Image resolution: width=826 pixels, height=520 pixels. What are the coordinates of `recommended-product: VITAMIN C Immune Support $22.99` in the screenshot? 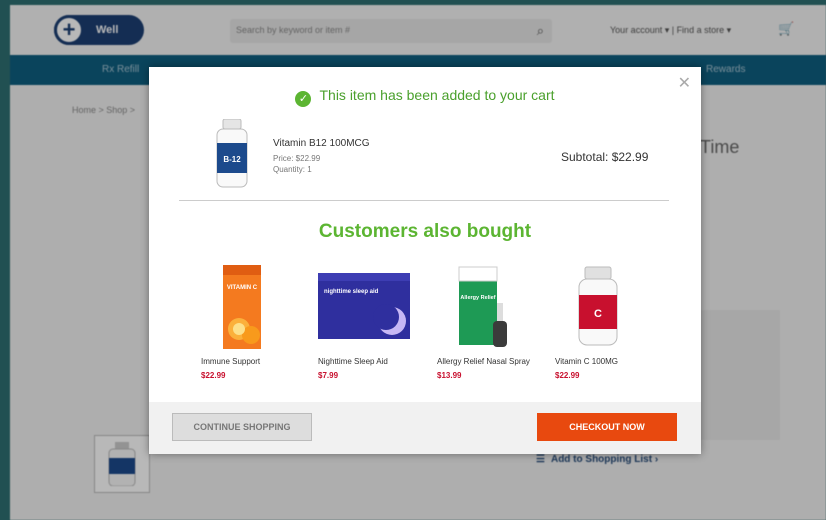 It's located at (256, 321).